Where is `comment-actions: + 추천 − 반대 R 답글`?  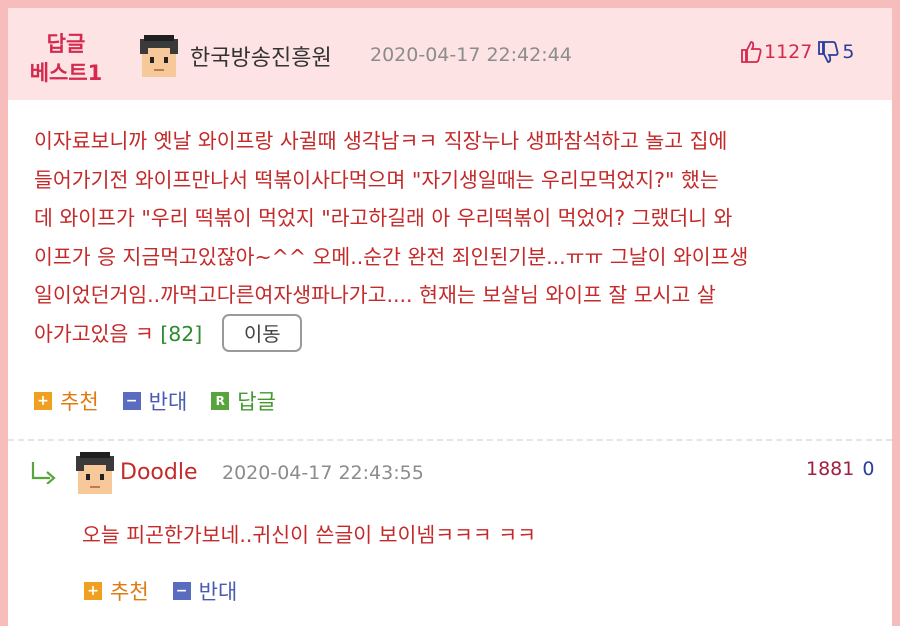
comment-actions: + 추천 − 반대 R 답글 is located at coordinates (167, 401).